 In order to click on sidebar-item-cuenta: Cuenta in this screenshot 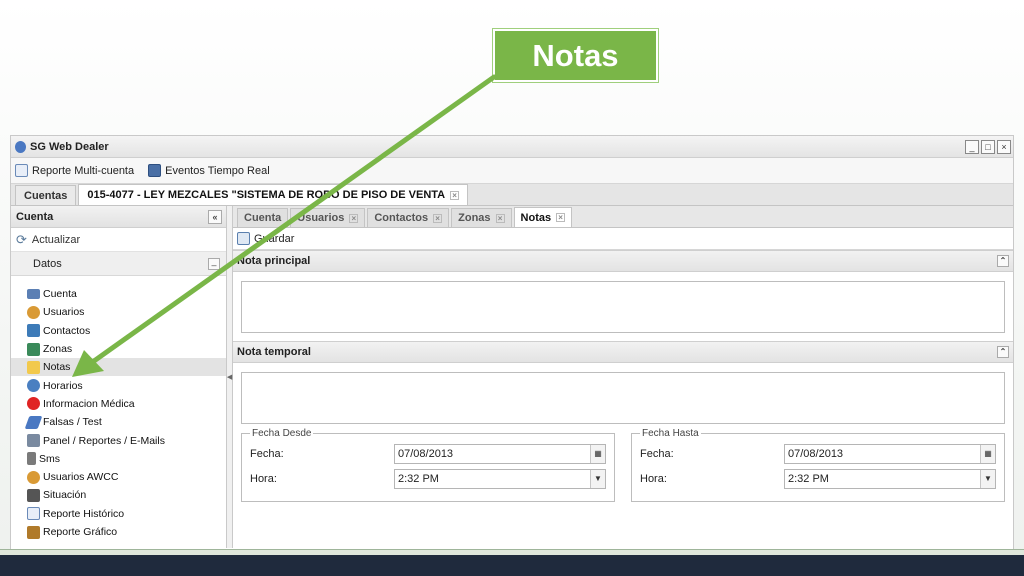, I will do `click(118, 294)`.